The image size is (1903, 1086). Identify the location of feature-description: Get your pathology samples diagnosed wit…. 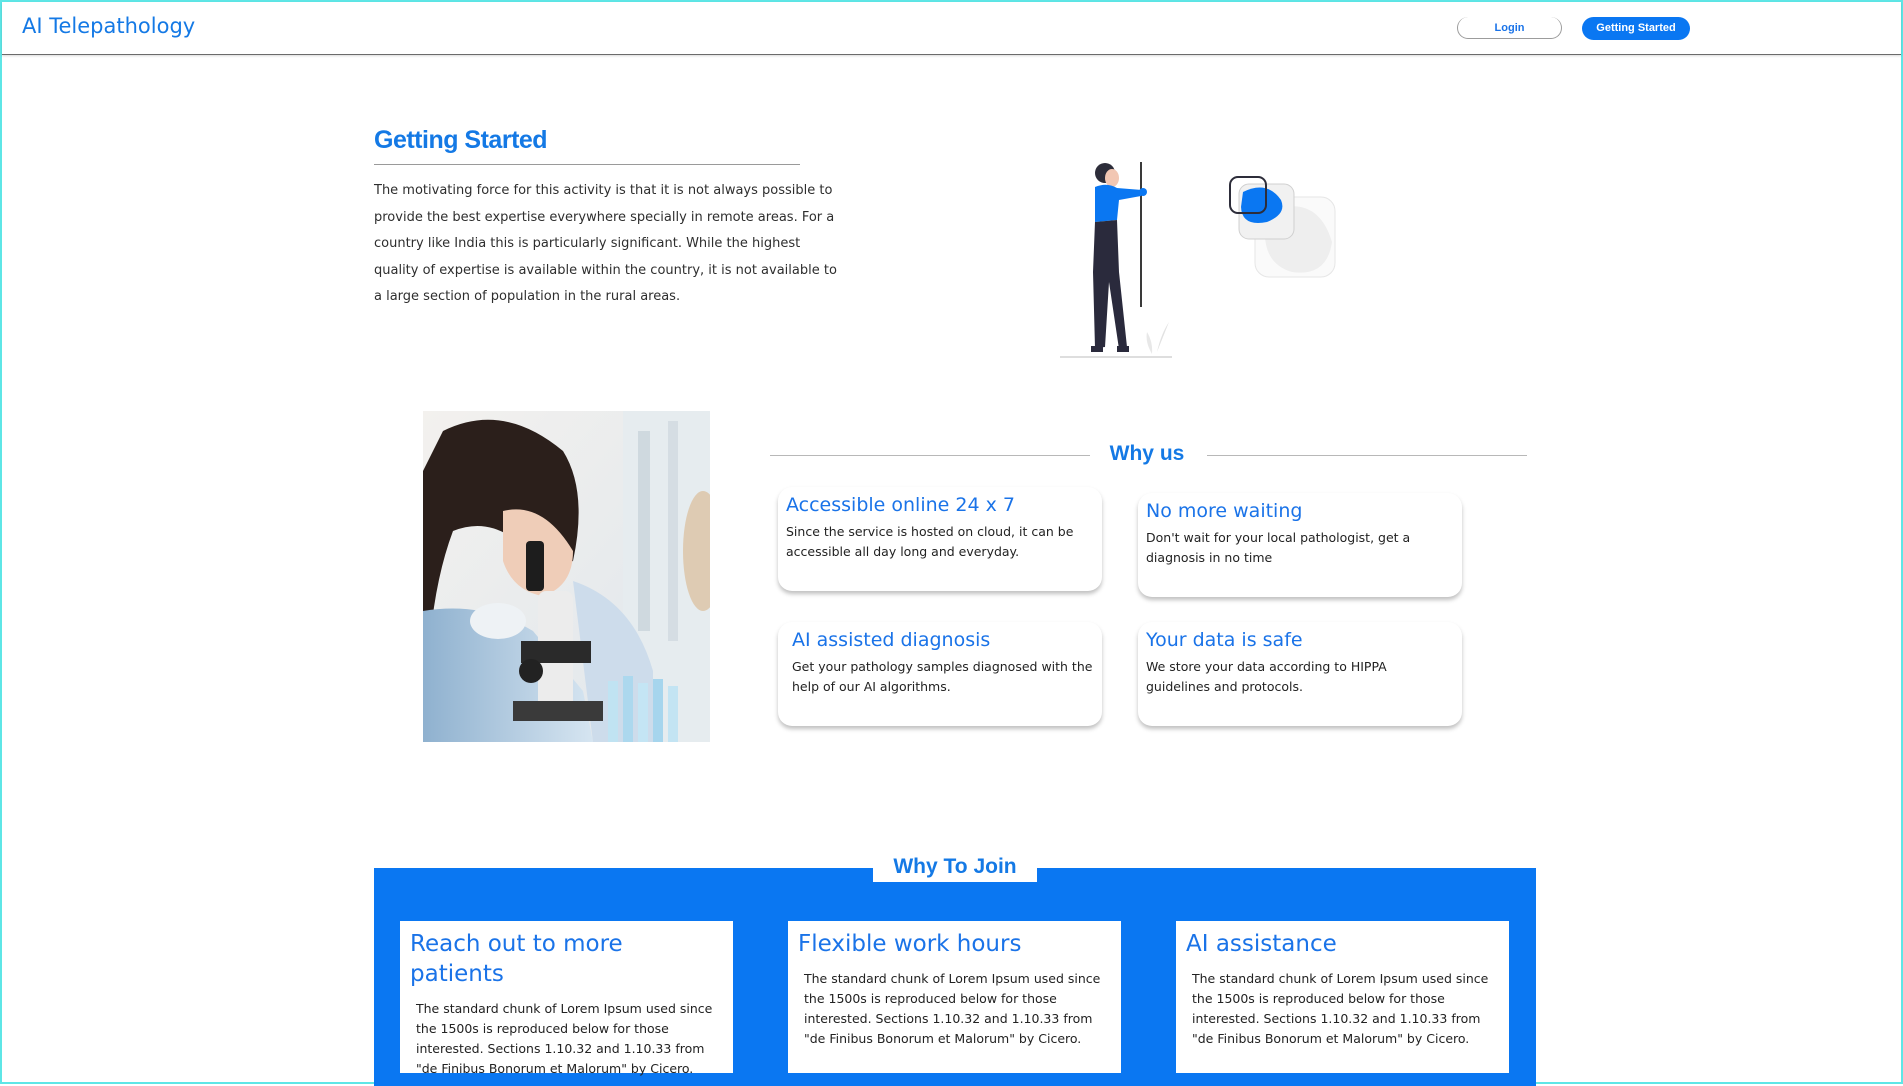
(942, 676).